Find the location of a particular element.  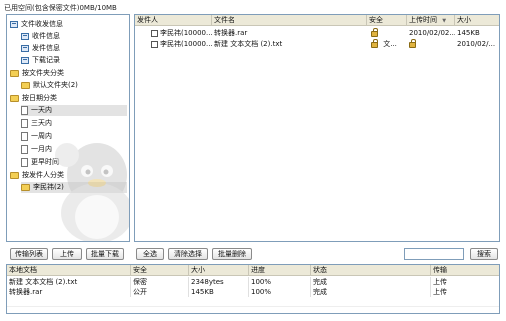

tree-section-by-date: 按日期分类 is located at coordinates (33, 98).